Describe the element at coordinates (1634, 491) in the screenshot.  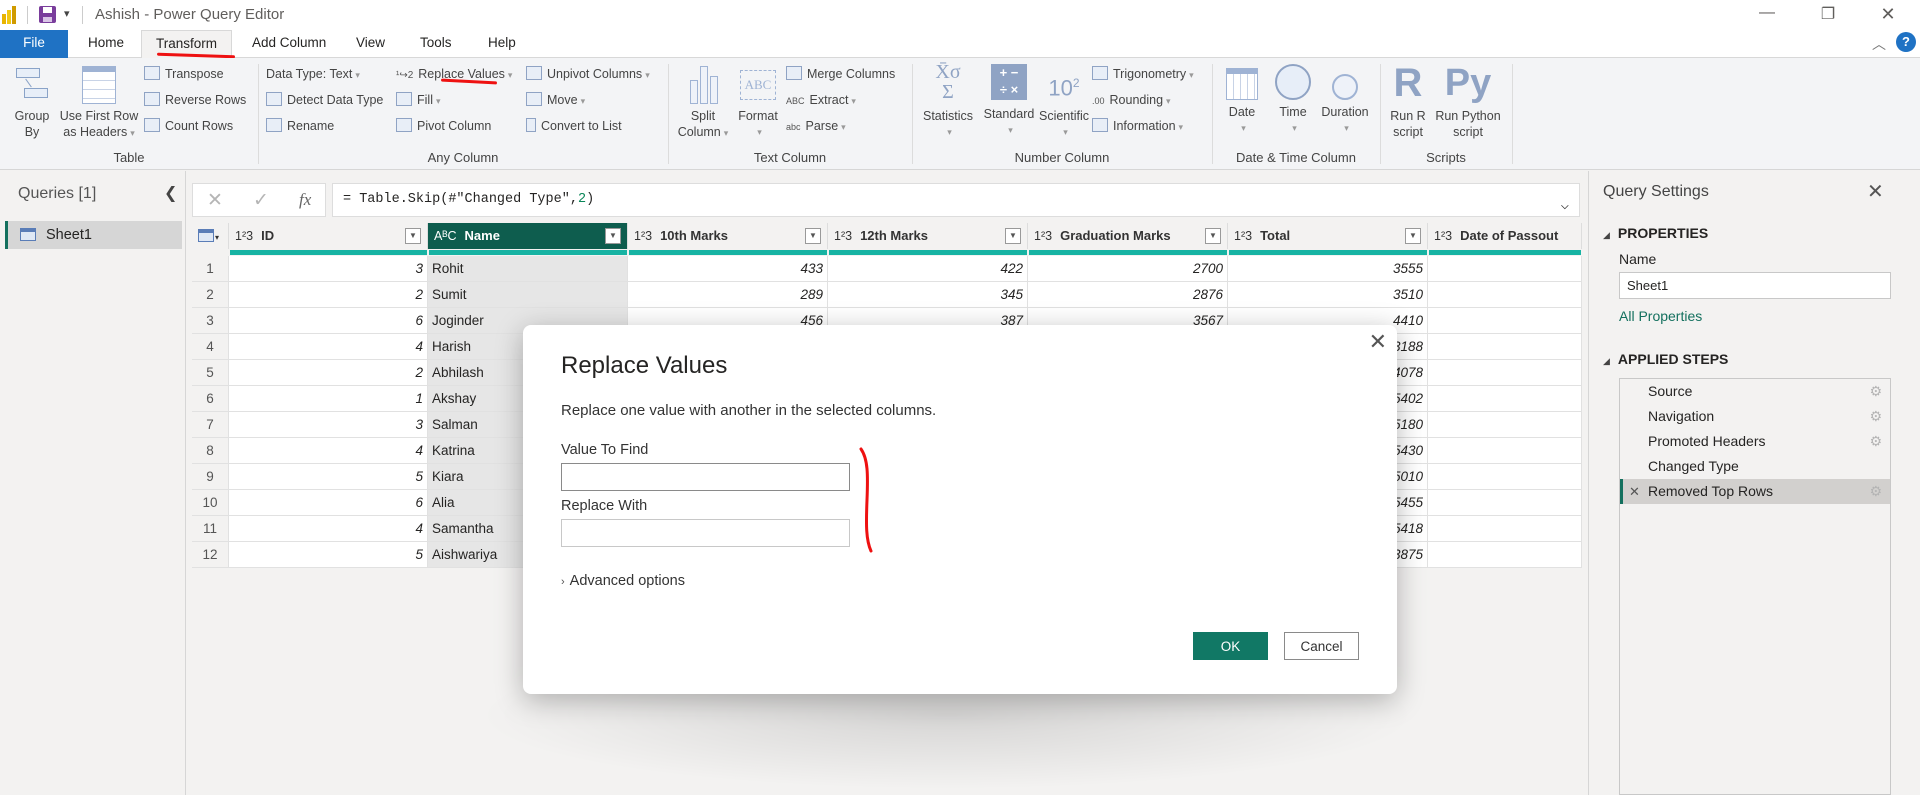
I see `delete-step-icon: ✕` at that location.